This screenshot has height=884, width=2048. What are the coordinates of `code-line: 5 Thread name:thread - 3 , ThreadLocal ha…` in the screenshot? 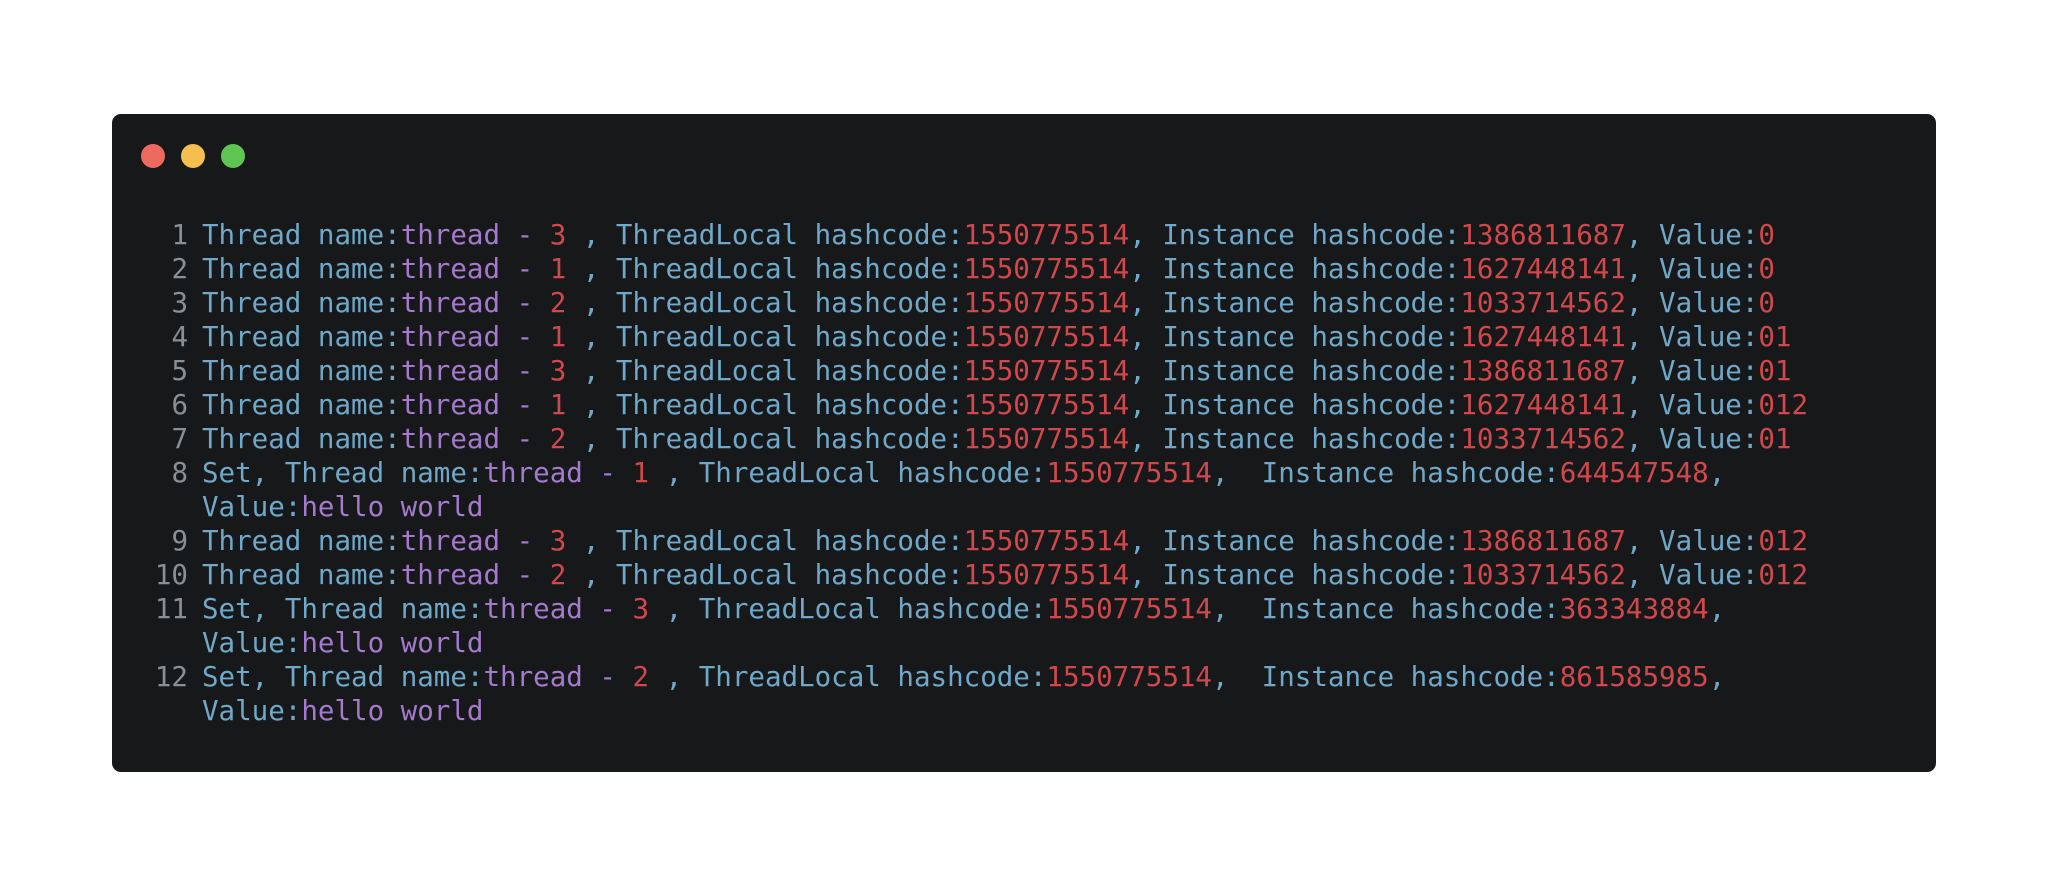 It's located at (960, 371).